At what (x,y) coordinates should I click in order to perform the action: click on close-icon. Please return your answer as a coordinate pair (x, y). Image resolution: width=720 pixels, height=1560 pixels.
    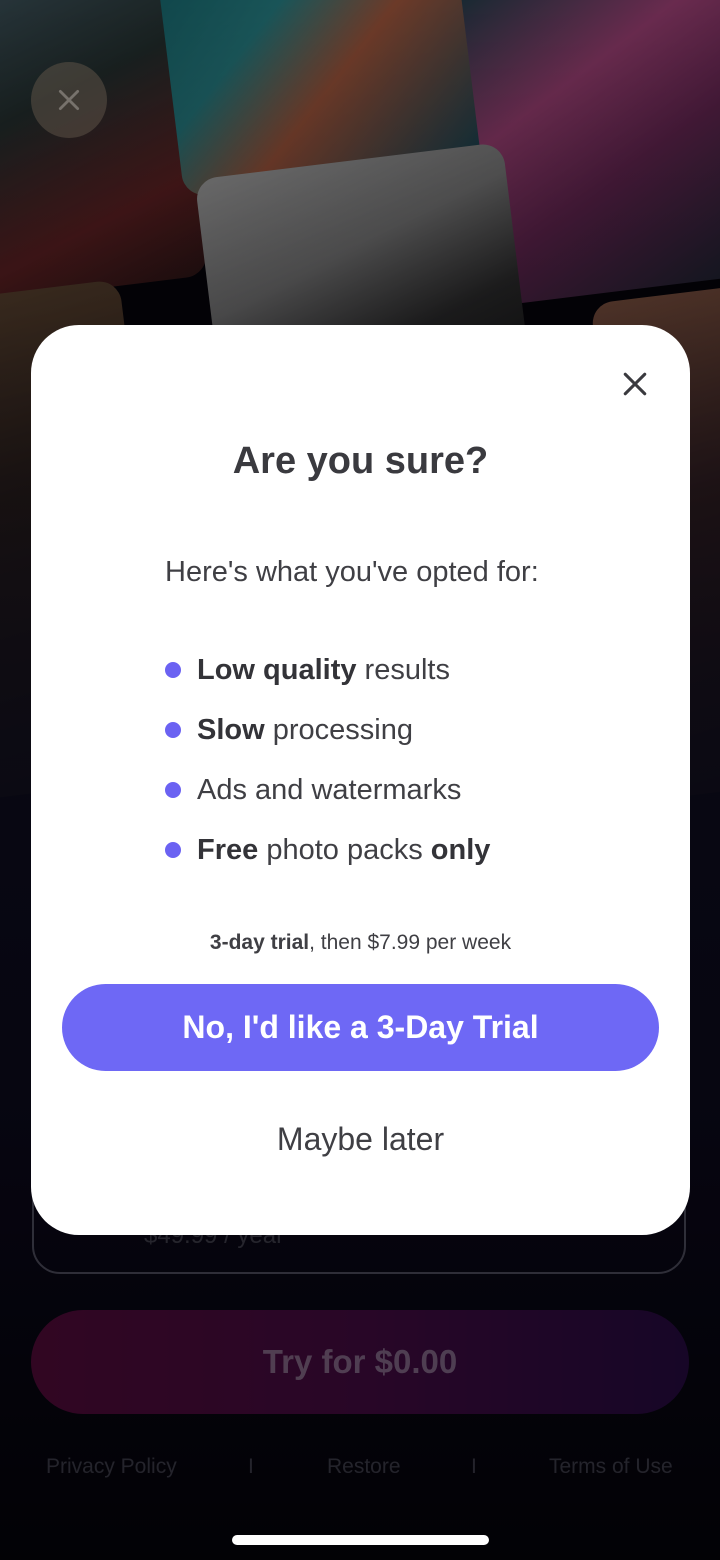
    Looking at the image, I should click on (635, 384).